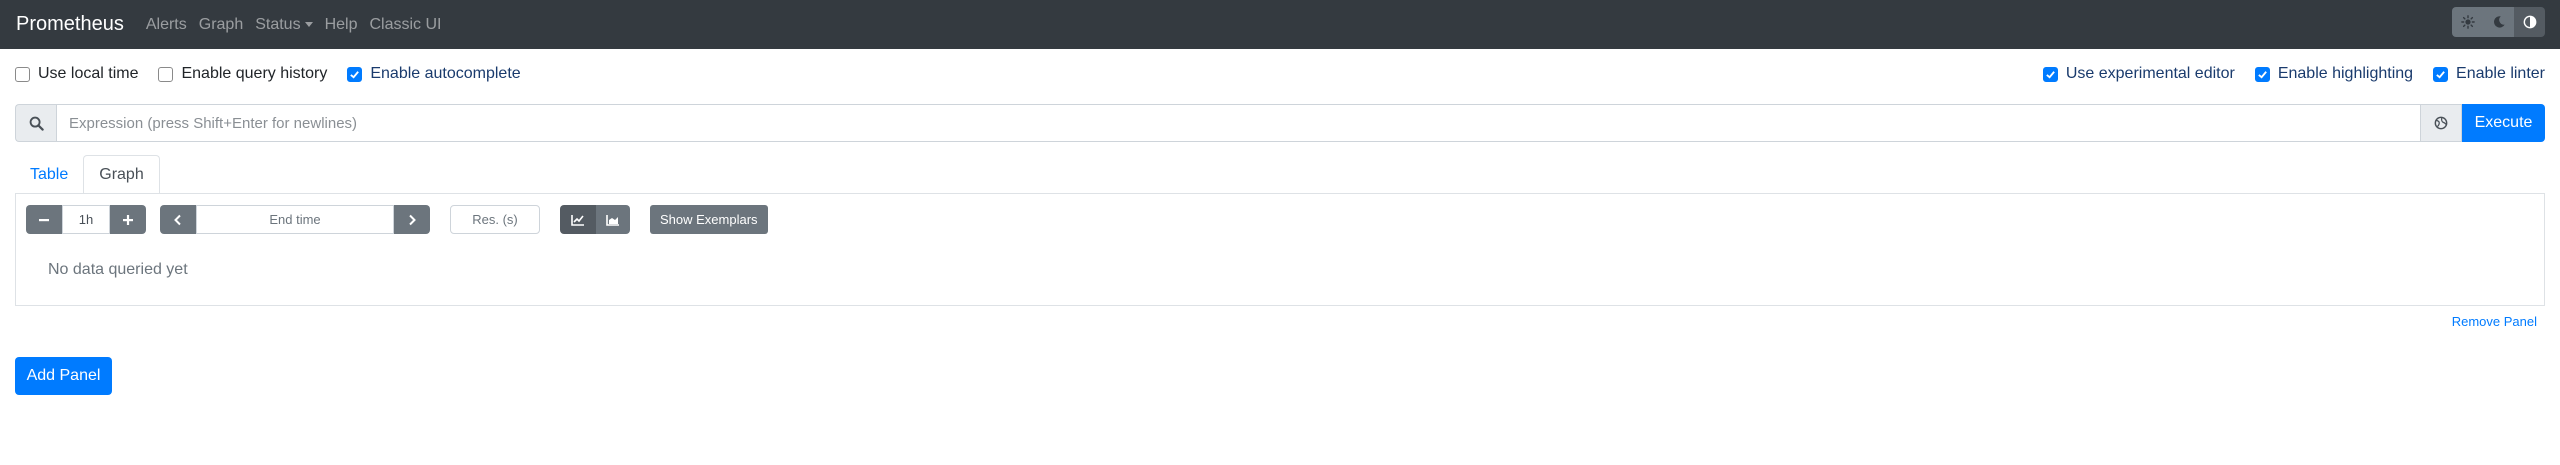  I want to click on enable-query-history-label: Enable query history, so click(254, 73).